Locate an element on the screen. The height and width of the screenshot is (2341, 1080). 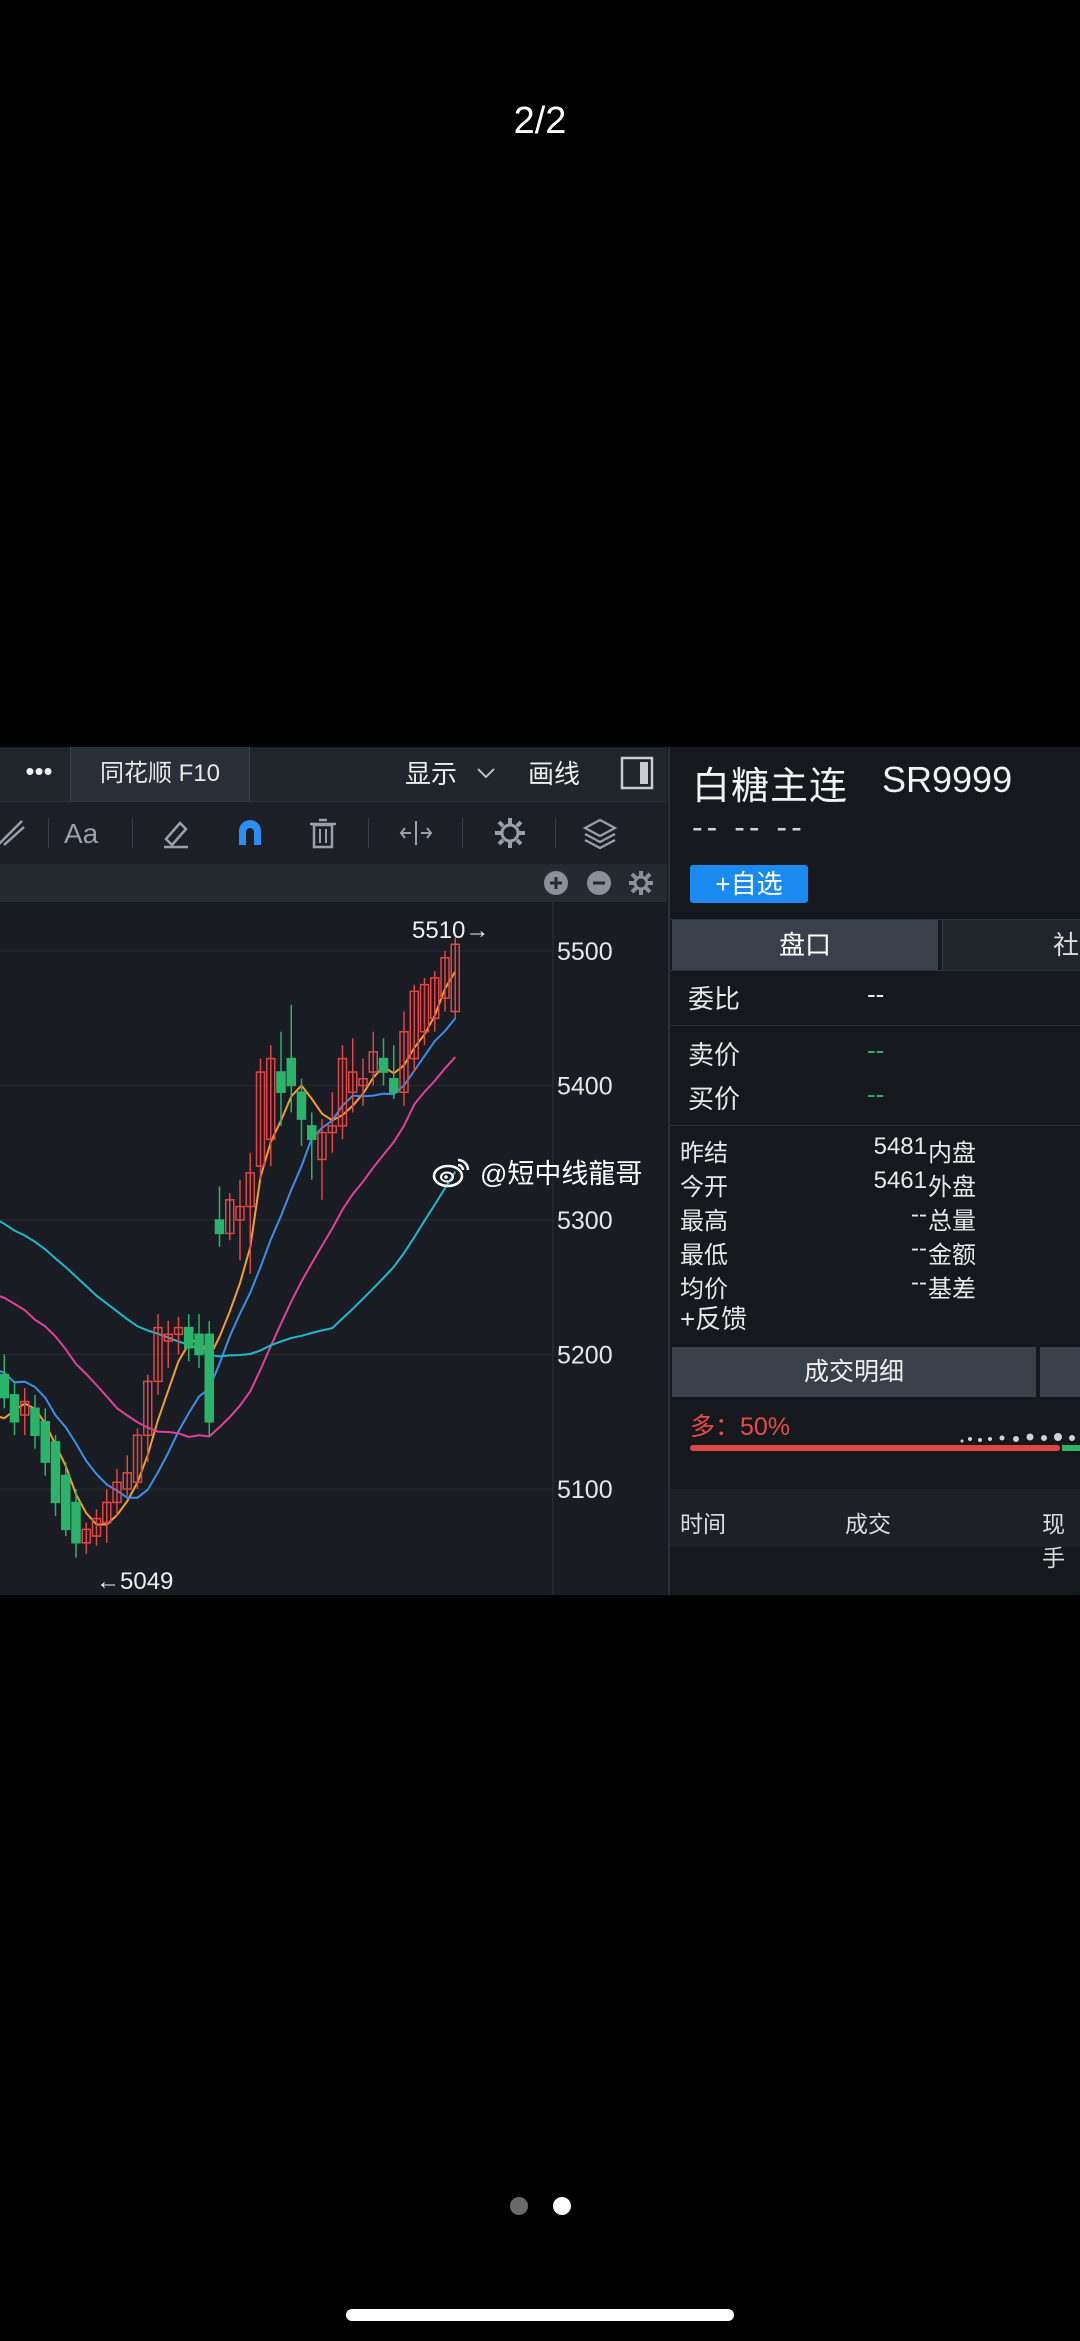
zoom-in-icon is located at coordinates (556, 883).